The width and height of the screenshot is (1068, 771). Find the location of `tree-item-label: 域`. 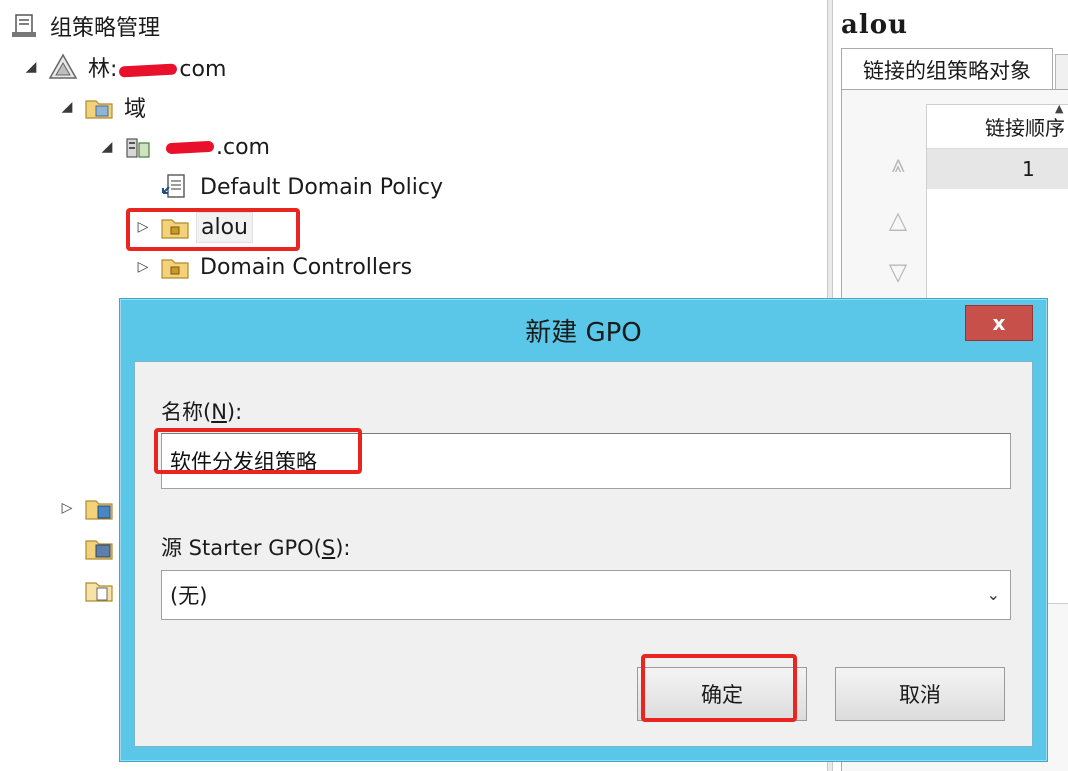

tree-item-label: 域 is located at coordinates (135, 109).